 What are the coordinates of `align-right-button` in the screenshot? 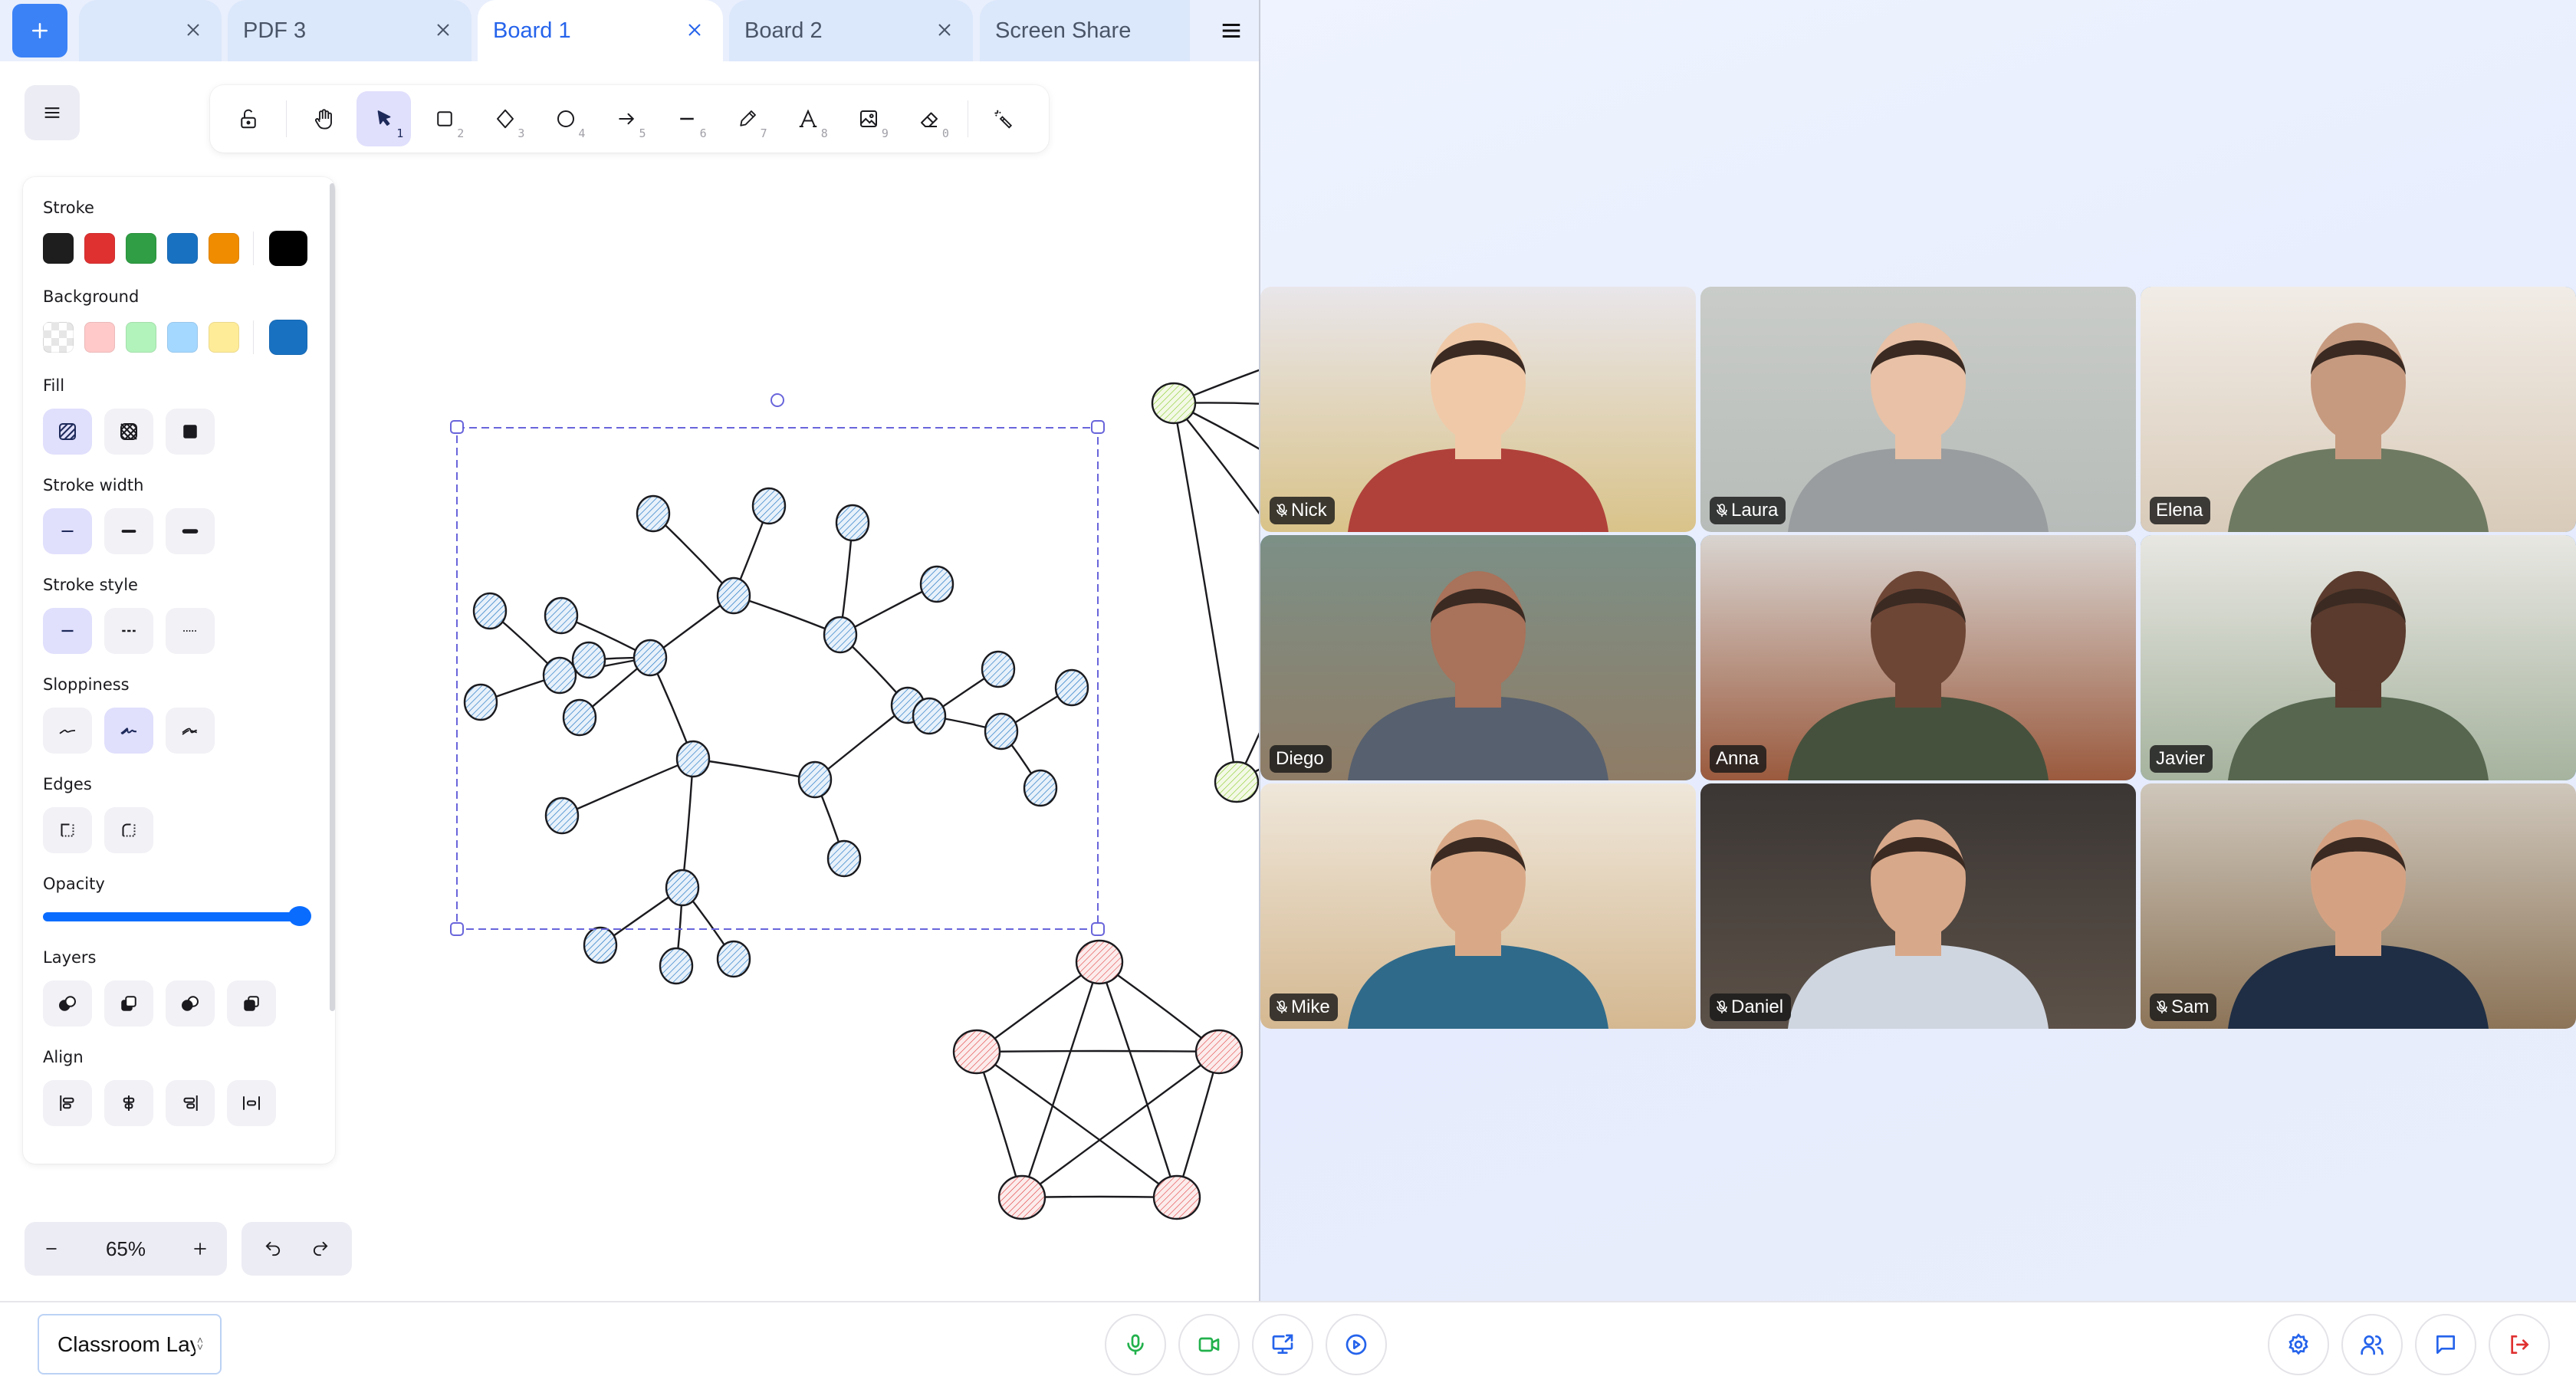 It's located at (190, 1103).